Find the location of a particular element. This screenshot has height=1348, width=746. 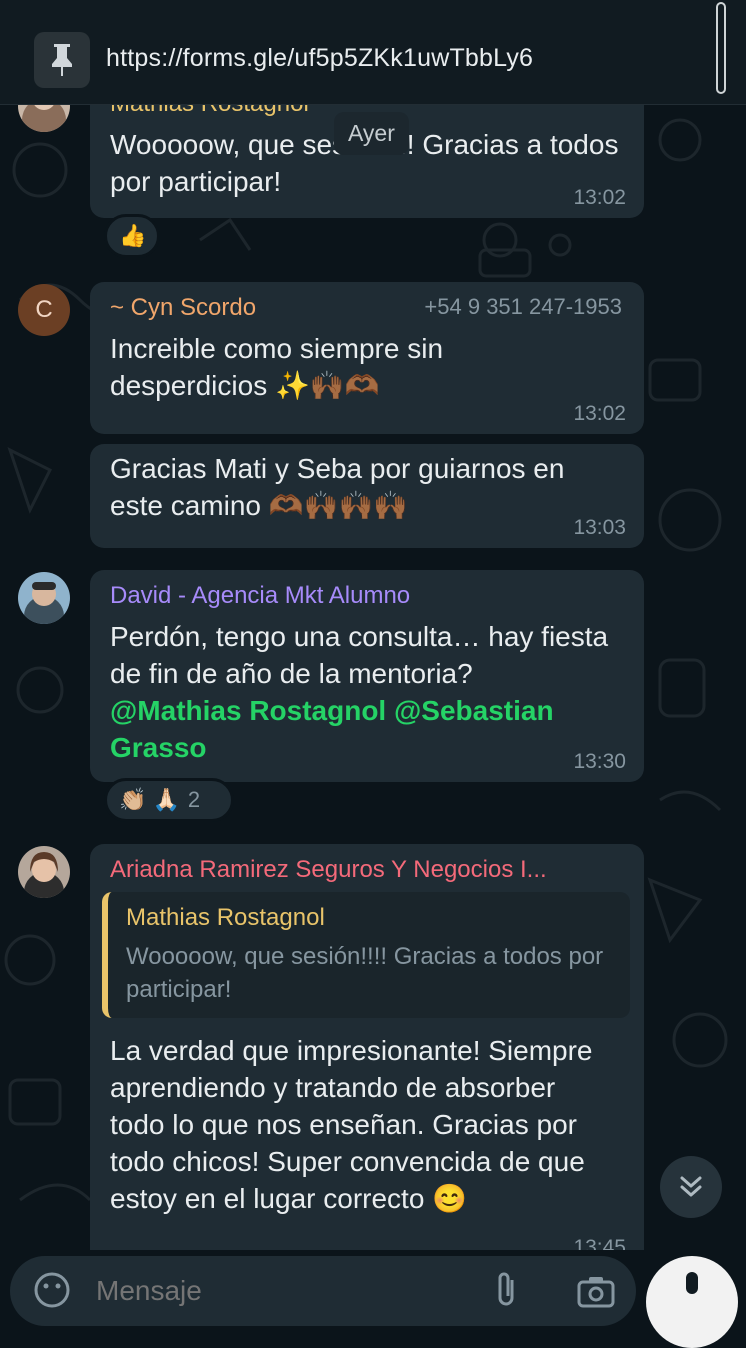

reaction-emoji: 👍 is located at coordinates (133, 235).